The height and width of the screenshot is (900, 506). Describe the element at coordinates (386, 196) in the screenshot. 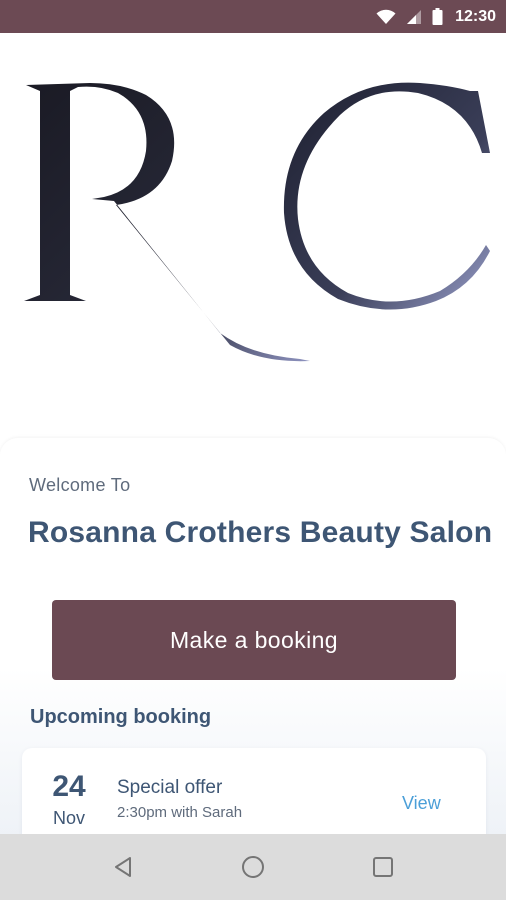

I see `letter-c` at that location.